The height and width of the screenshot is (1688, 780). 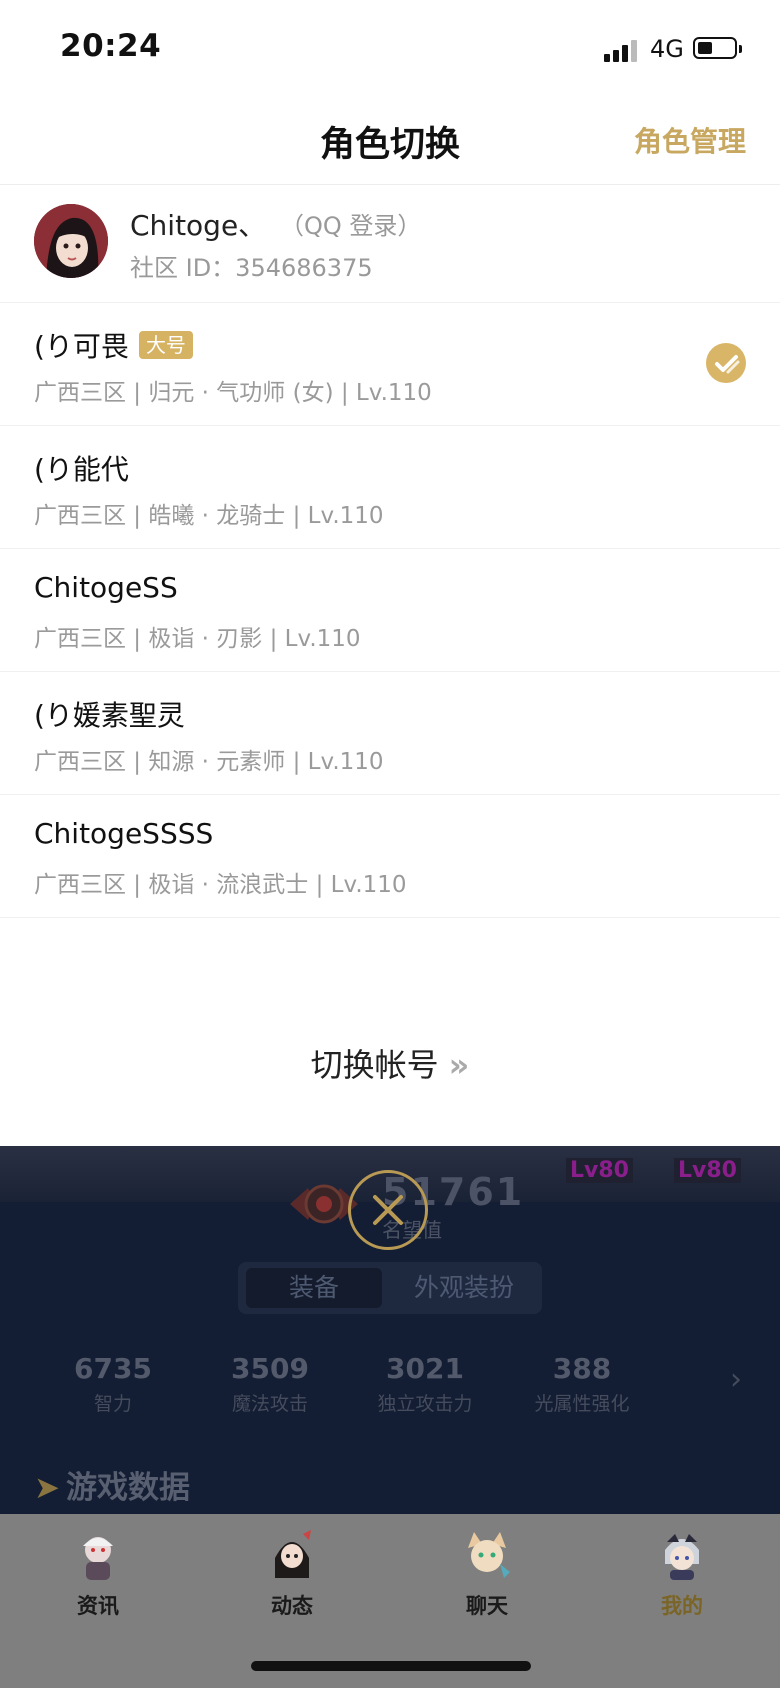 What do you see at coordinates (269, 1404) in the screenshot?
I see `stat-label: 魔法攻击` at bounding box center [269, 1404].